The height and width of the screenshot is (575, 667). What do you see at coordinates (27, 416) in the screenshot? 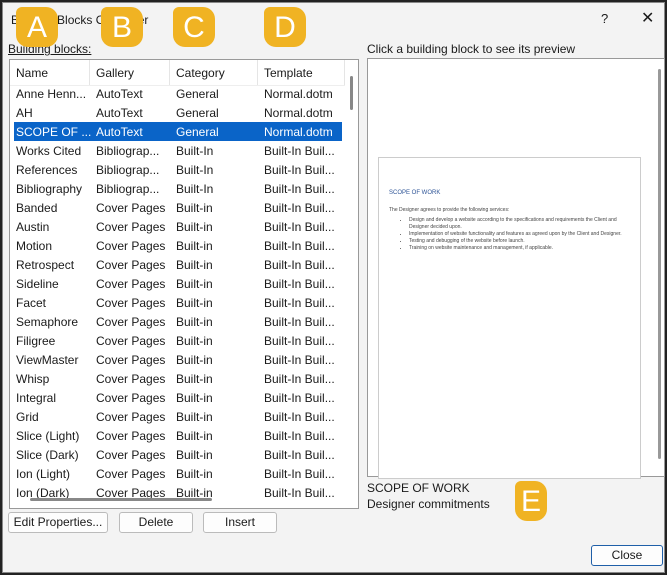
I see `cell-name: Grid` at bounding box center [27, 416].